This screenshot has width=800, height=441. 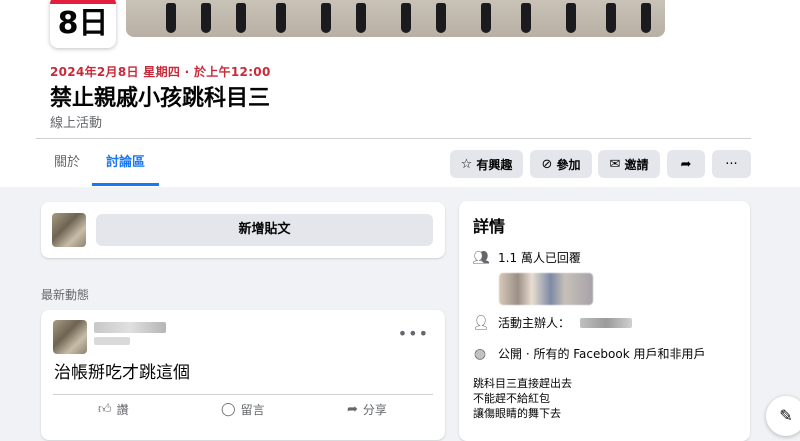 What do you see at coordinates (522, 383) in the screenshot?
I see `description-line: 跳科目三直接趕出去` at bounding box center [522, 383].